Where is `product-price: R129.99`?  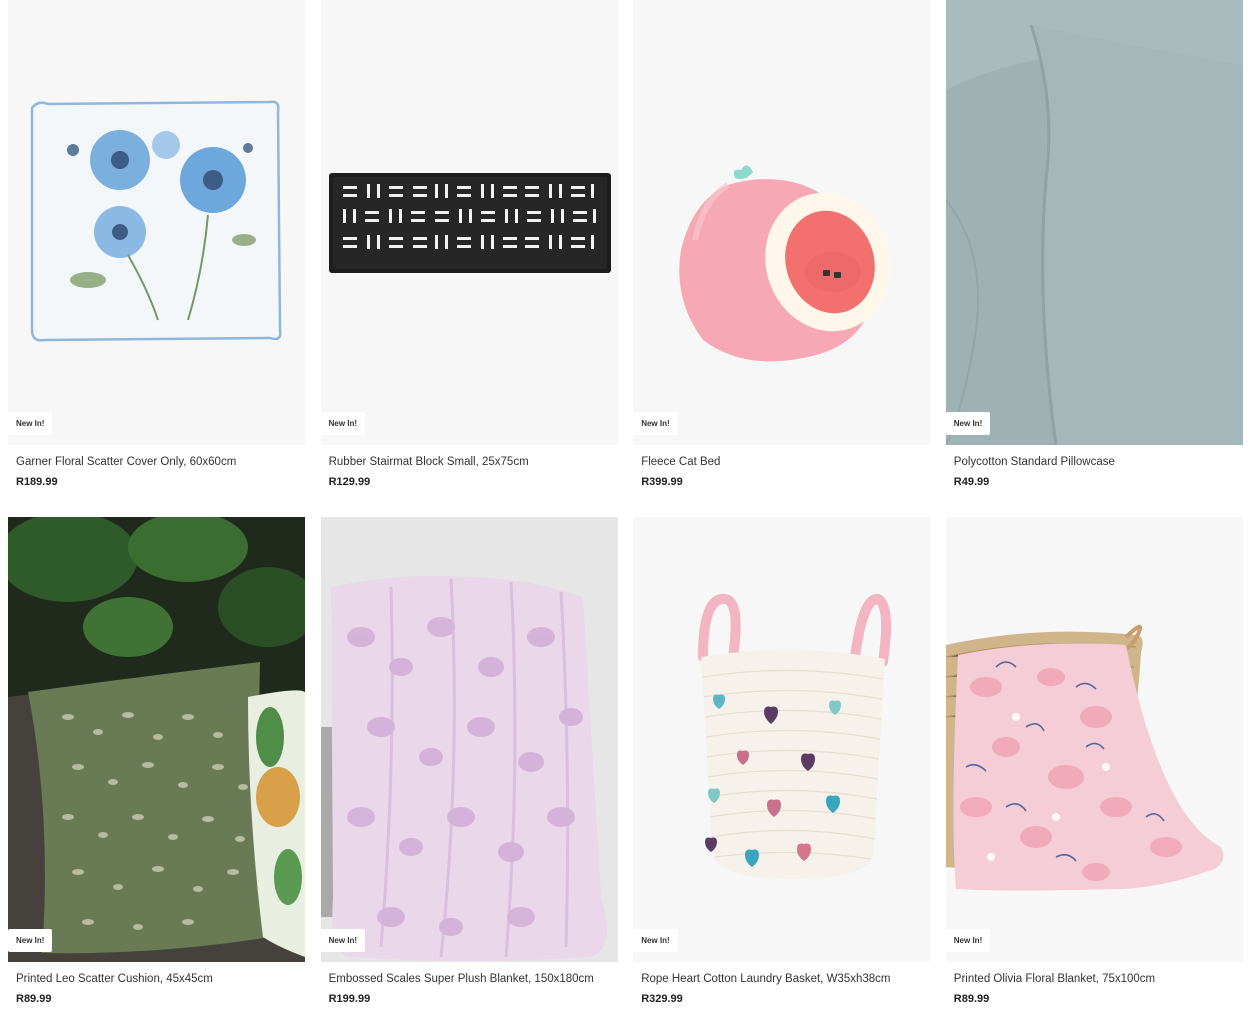
product-price: R129.99 is located at coordinates (349, 482).